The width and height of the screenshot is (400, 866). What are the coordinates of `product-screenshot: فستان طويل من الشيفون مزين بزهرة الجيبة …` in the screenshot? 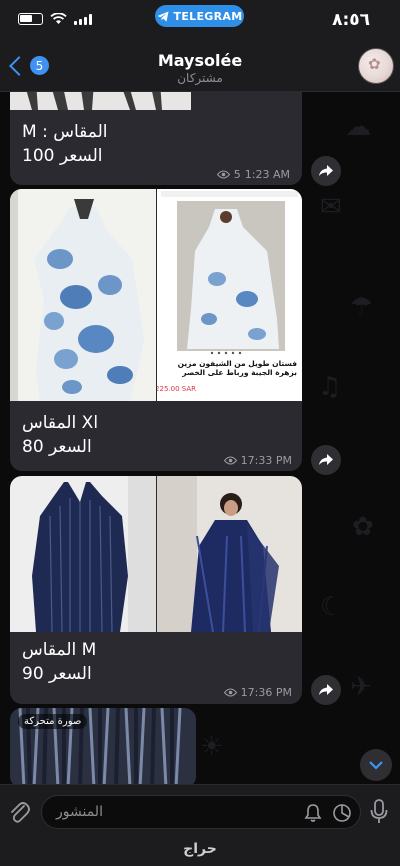 It's located at (229, 295).